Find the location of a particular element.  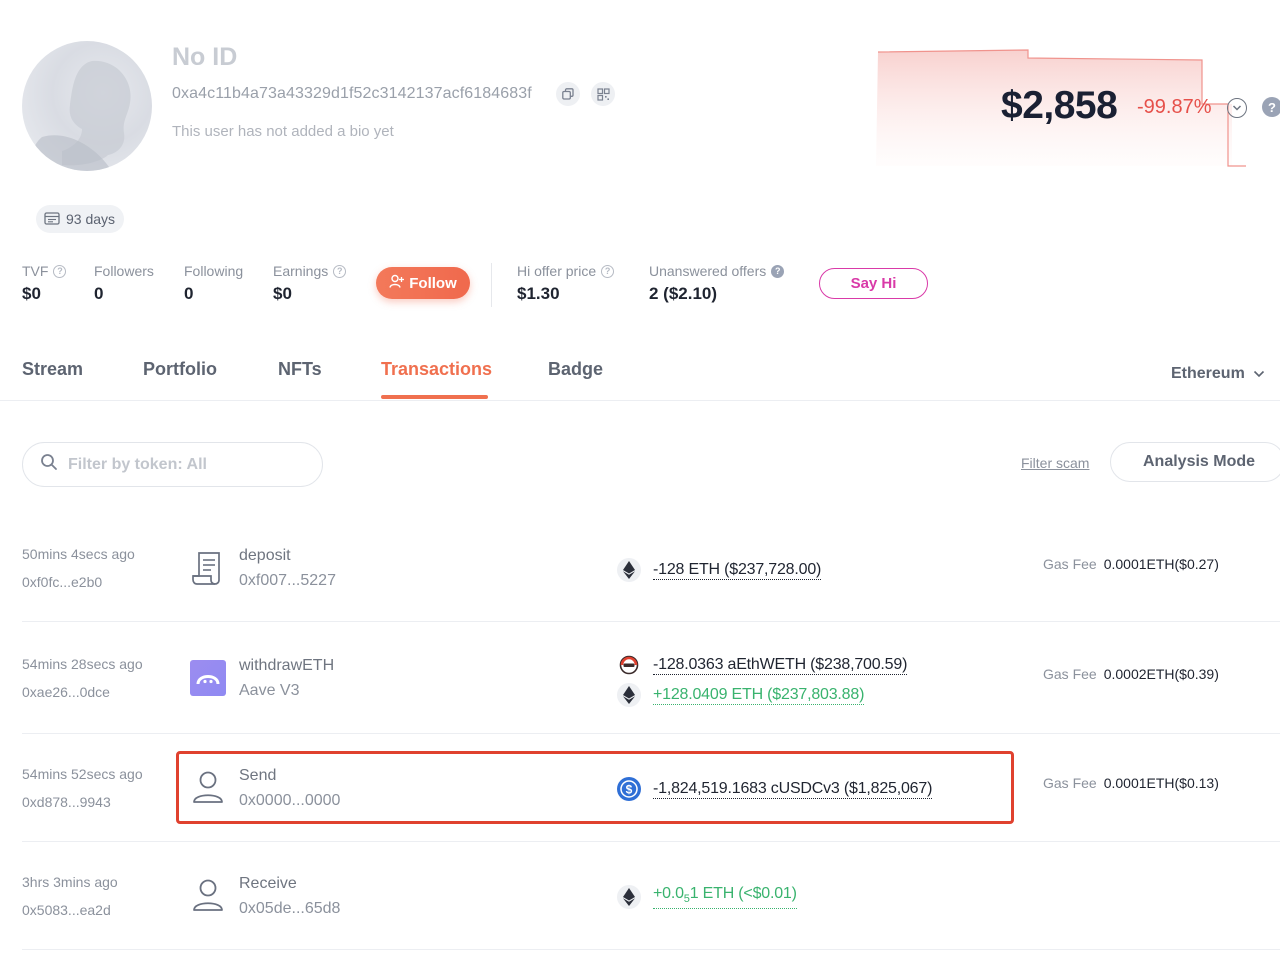

tx-2-gas-label: Gas Fee is located at coordinates (1070, 674).